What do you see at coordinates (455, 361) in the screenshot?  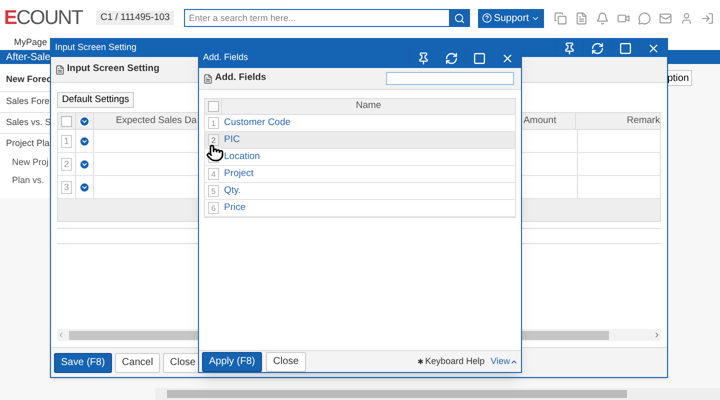 I see `keyboard-help-label: Keyboard Help` at bounding box center [455, 361].